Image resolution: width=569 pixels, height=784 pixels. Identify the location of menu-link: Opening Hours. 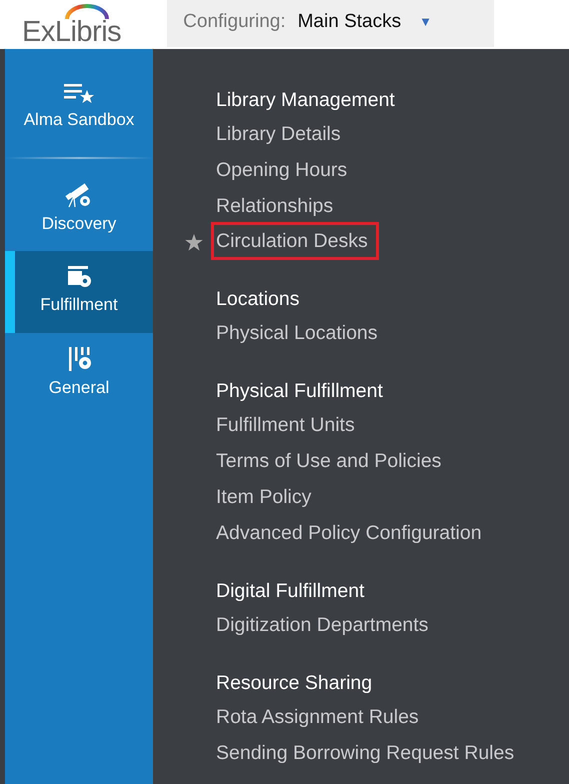
(282, 170).